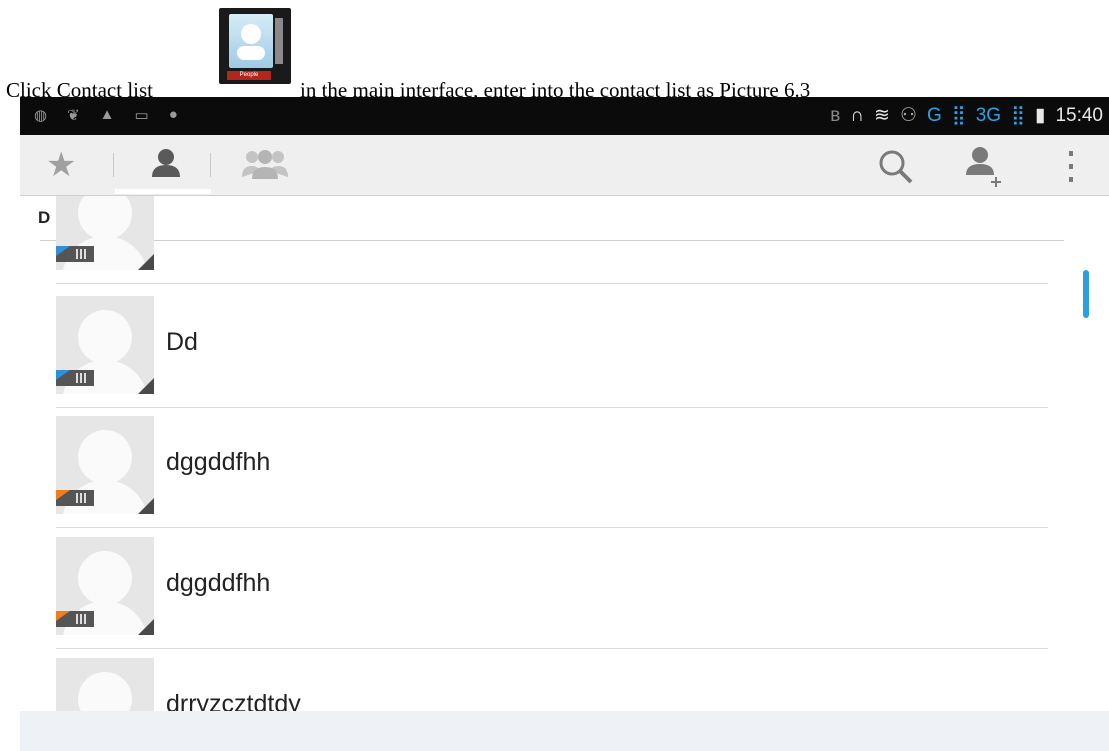 The image size is (1109, 751). I want to click on favorites-tab-star-icon: ★, so click(61, 165).